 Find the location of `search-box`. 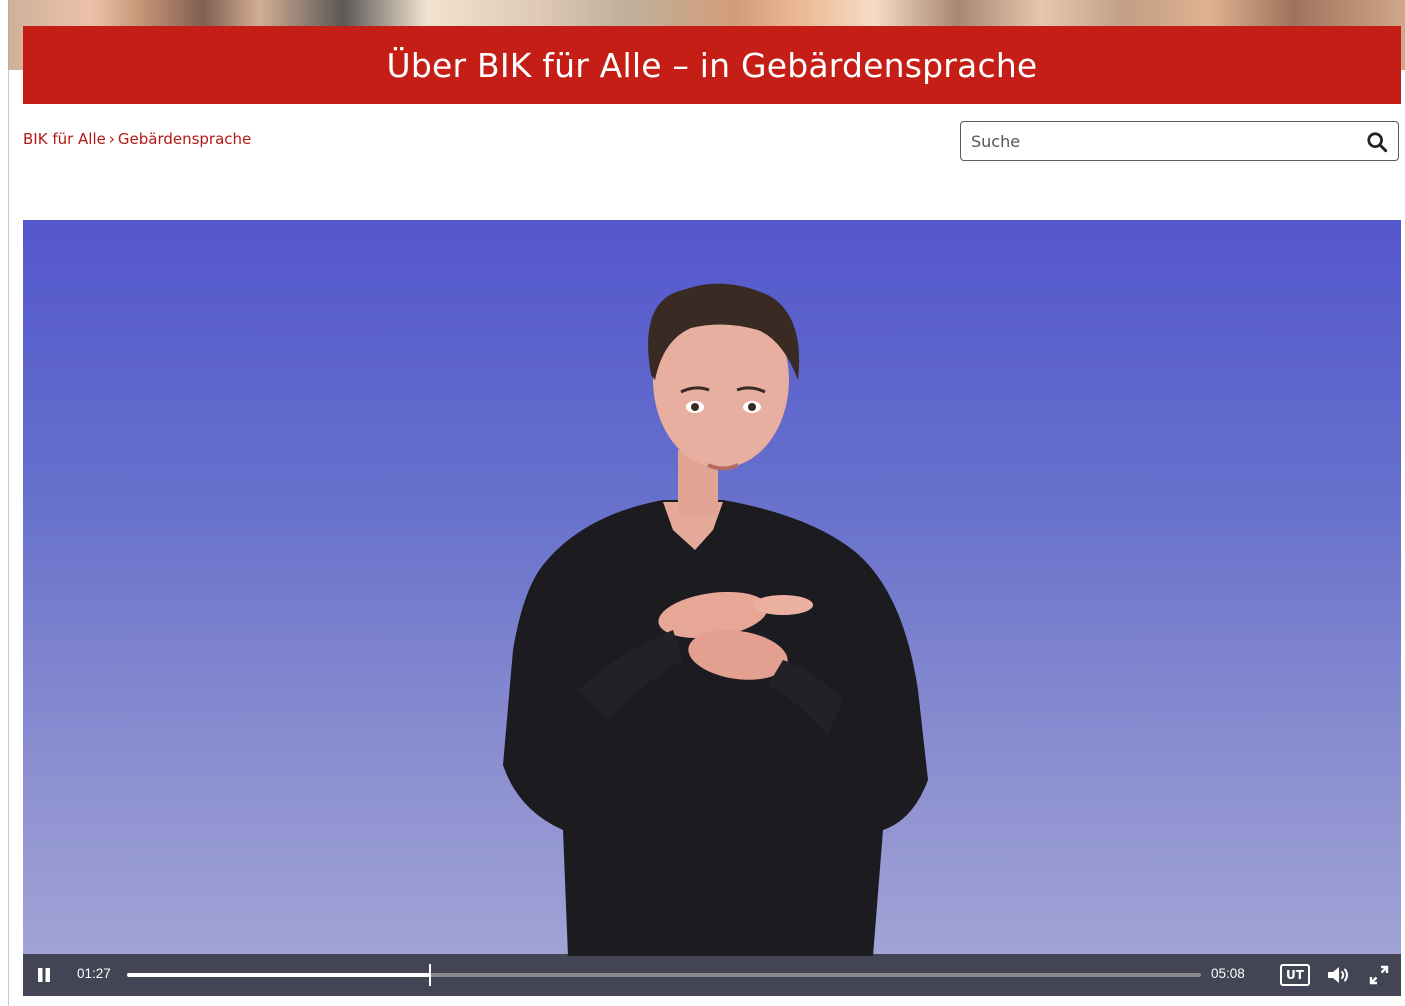

search-box is located at coordinates (1179, 141).